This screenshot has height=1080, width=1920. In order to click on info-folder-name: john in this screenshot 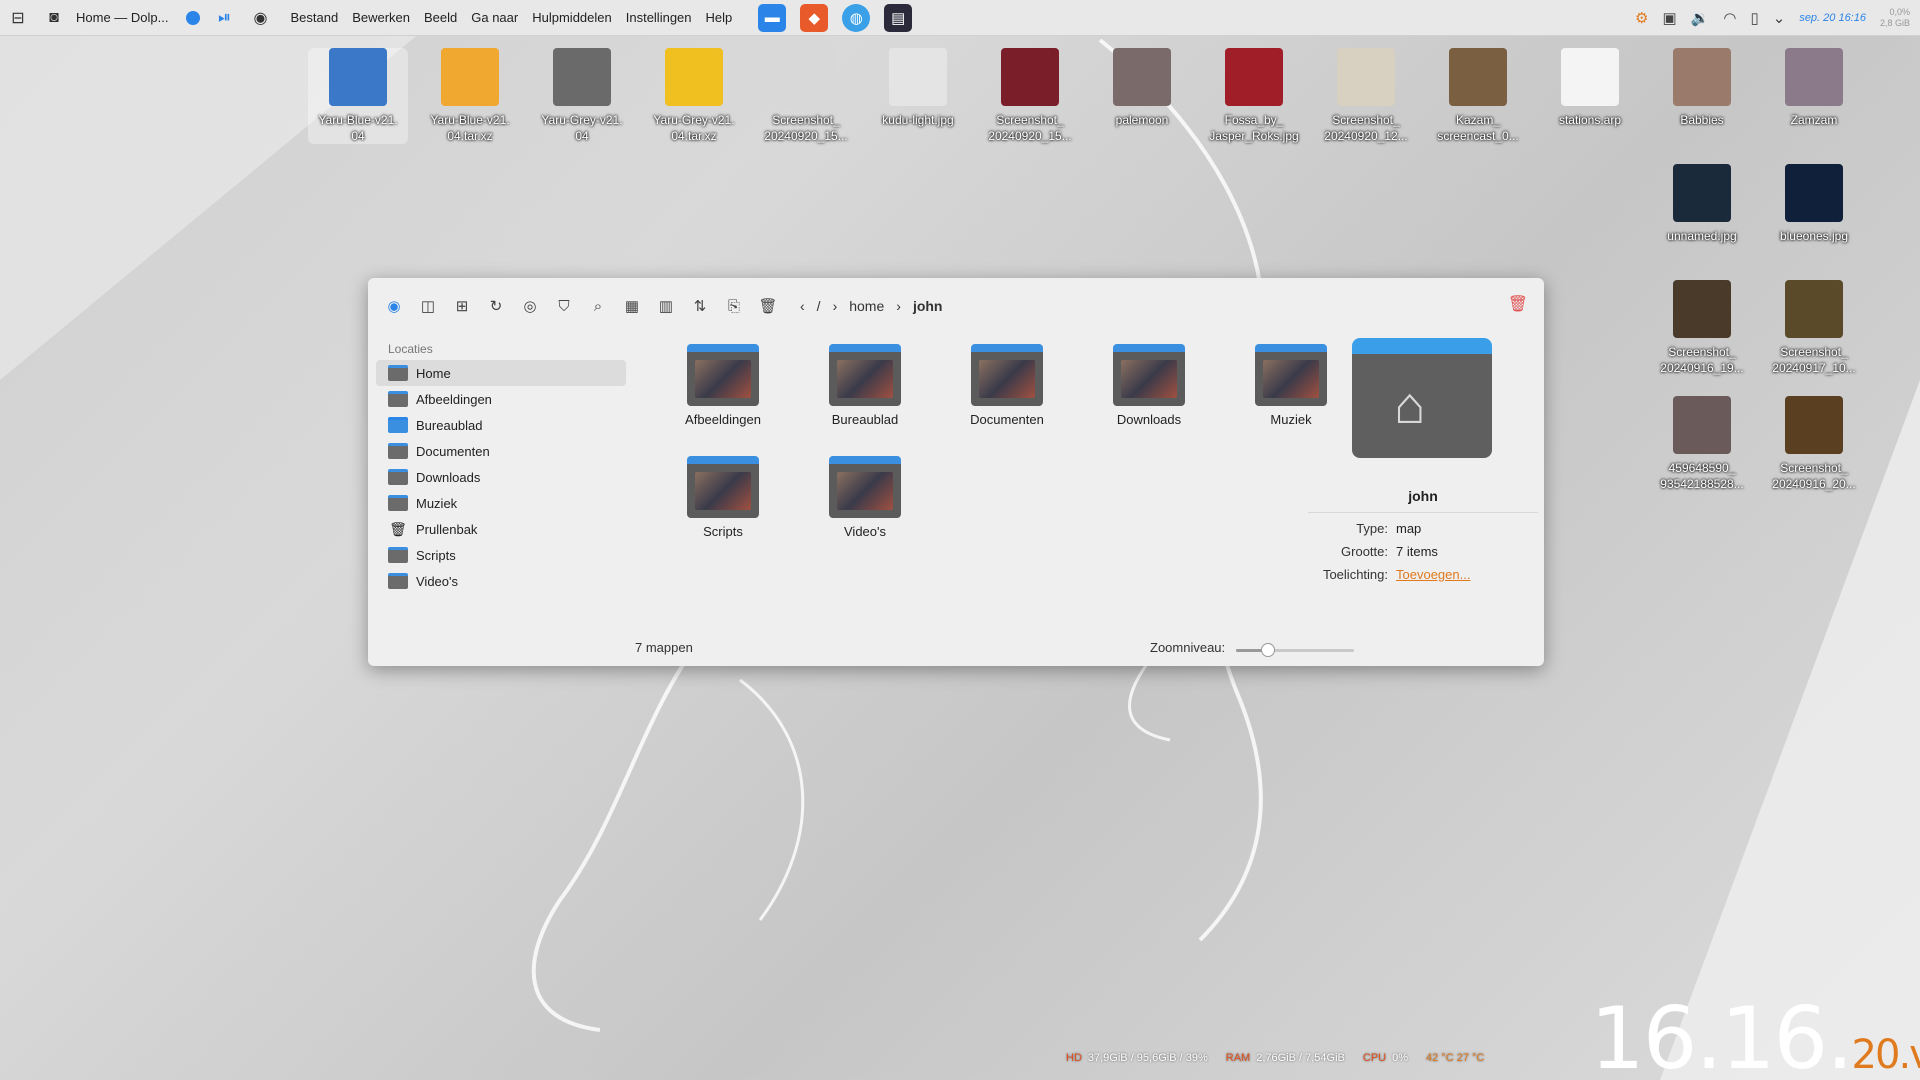, I will do `click(1423, 500)`.